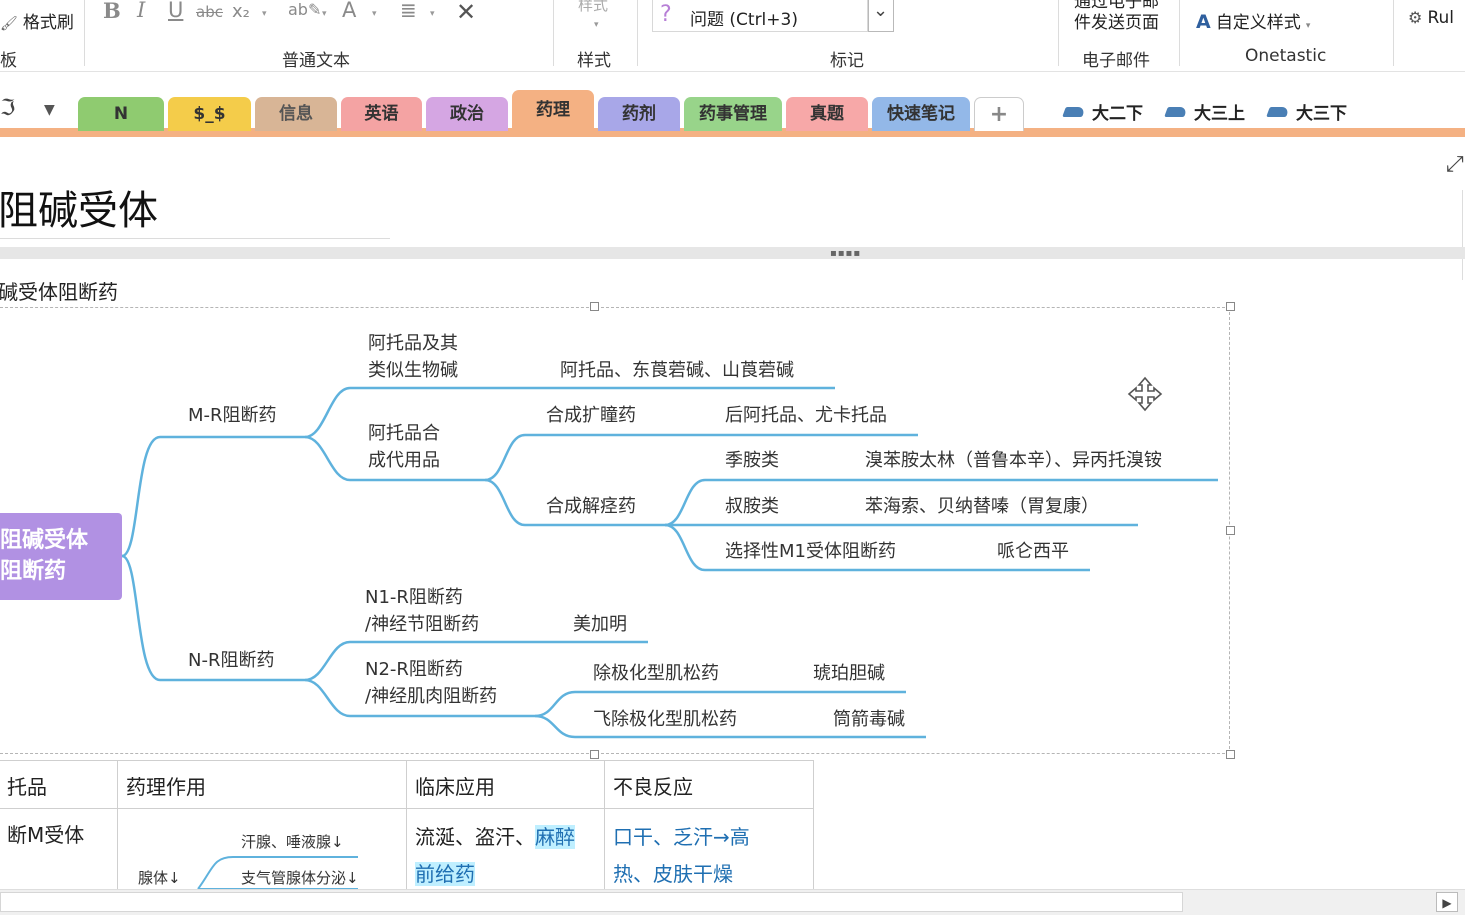 The height and width of the screenshot is (915, 1465). What do you see at coordinates (810, 551) in the screenshot?
I see `mindmap-node-selective: 选择性M1受体阻断药` at bounding box center [810, 551].